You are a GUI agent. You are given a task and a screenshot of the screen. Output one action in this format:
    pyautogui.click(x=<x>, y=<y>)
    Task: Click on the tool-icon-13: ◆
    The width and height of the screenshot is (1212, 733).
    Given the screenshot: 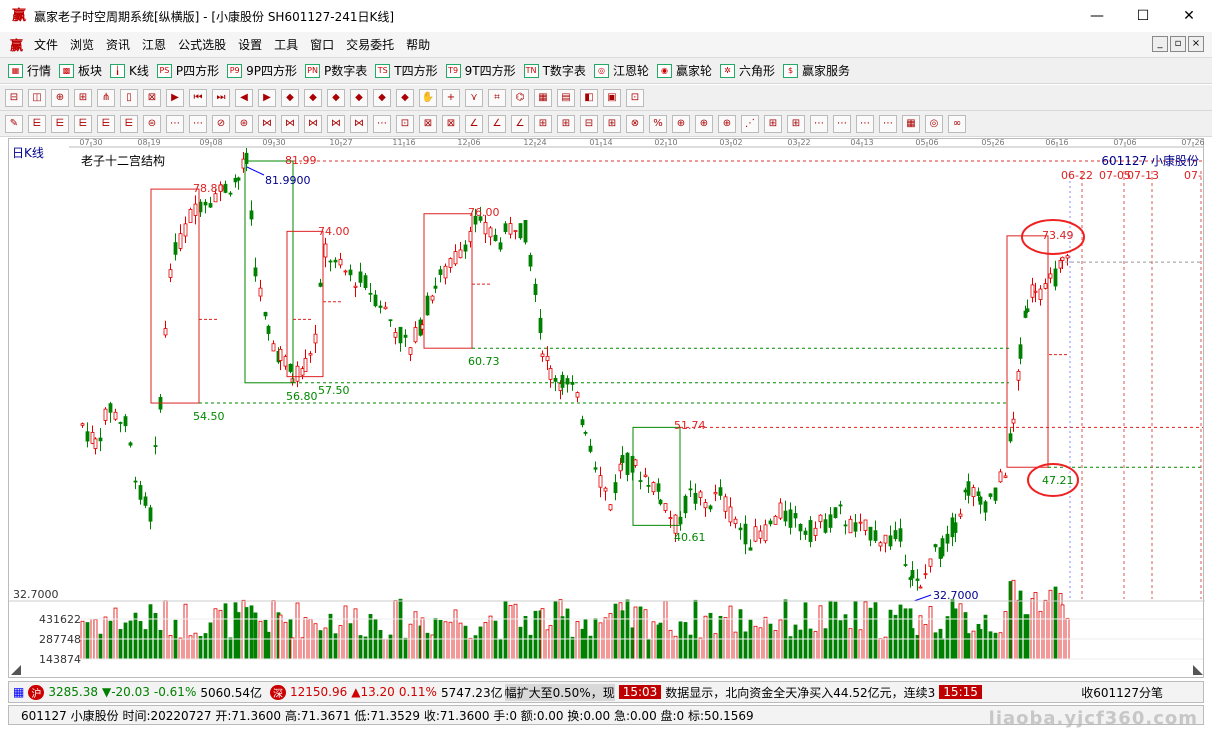 What is the action you would take?
    pyautogui.click(x=313, y=97)
    